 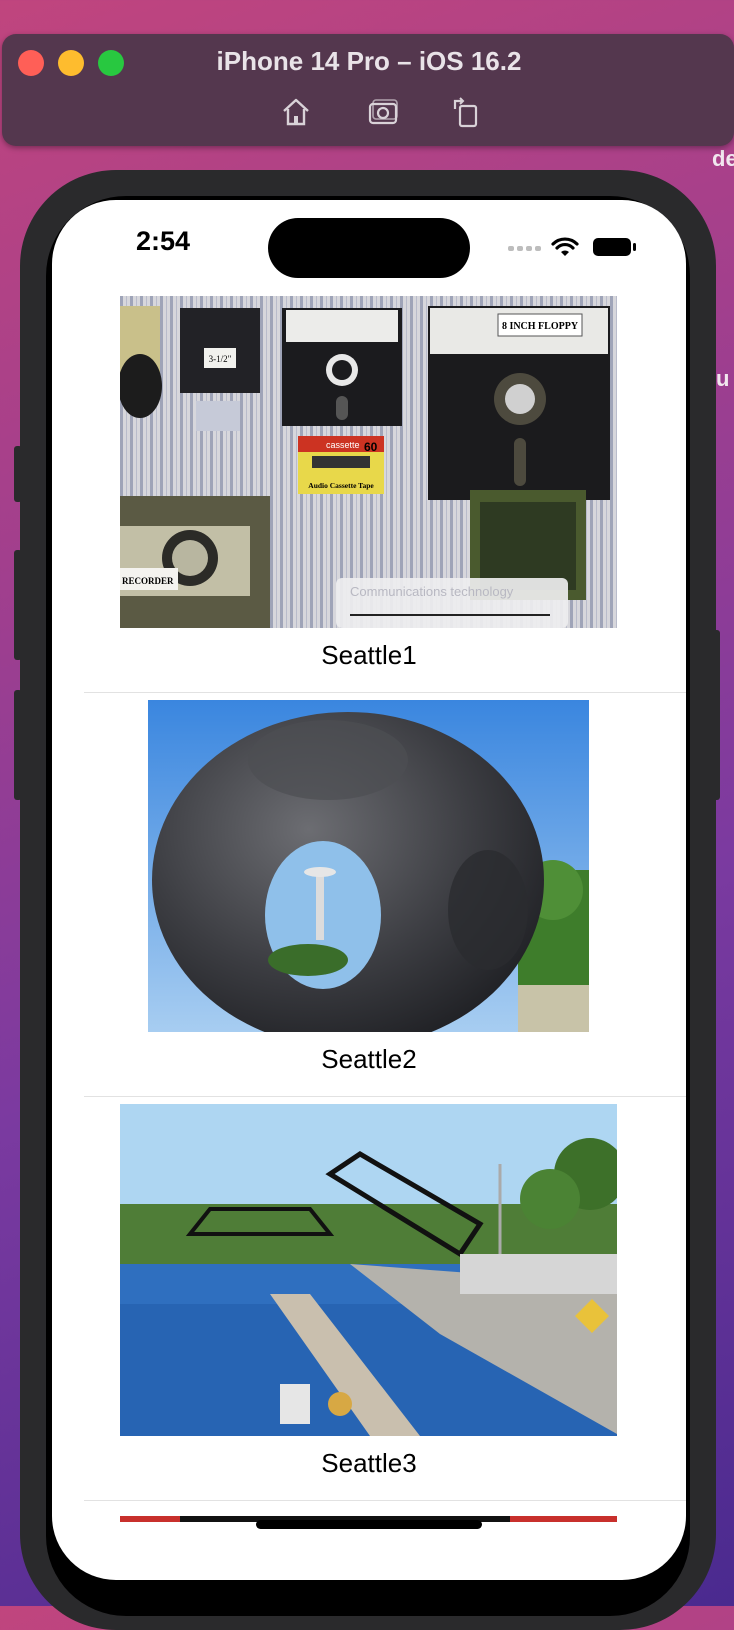 I want to click on wifi-icon, so click(x=565, y=246).